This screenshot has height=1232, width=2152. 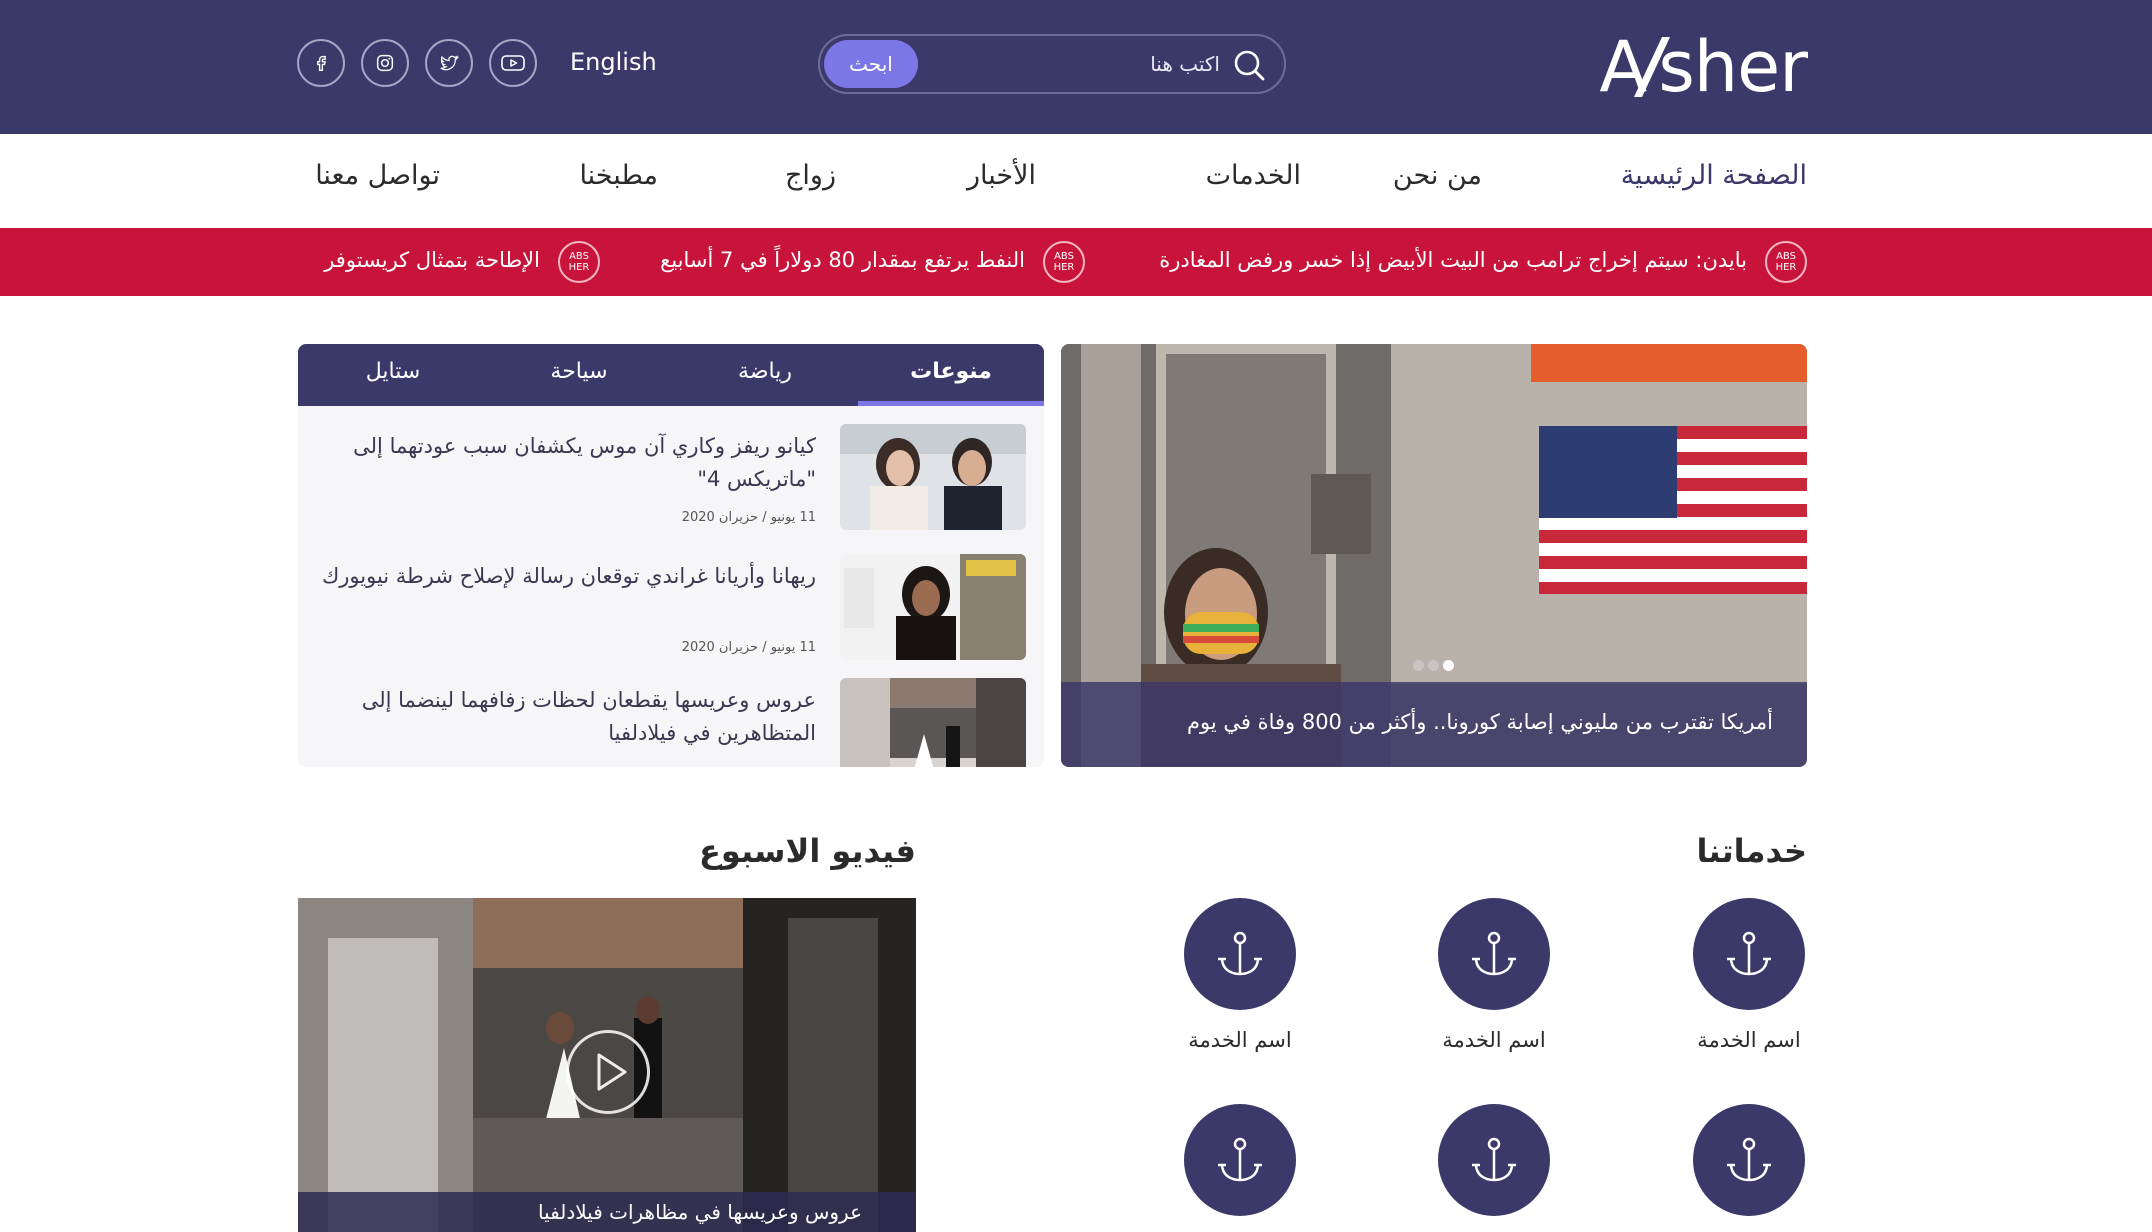 What do you see at coordinates (612, 1072) in the screenshot?
I see `play-icon` at bounding box center [612, 1072].